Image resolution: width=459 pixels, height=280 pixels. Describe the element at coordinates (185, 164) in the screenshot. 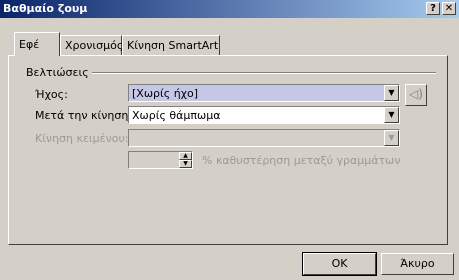

I see `spin-down-icon: ▼` at that location.